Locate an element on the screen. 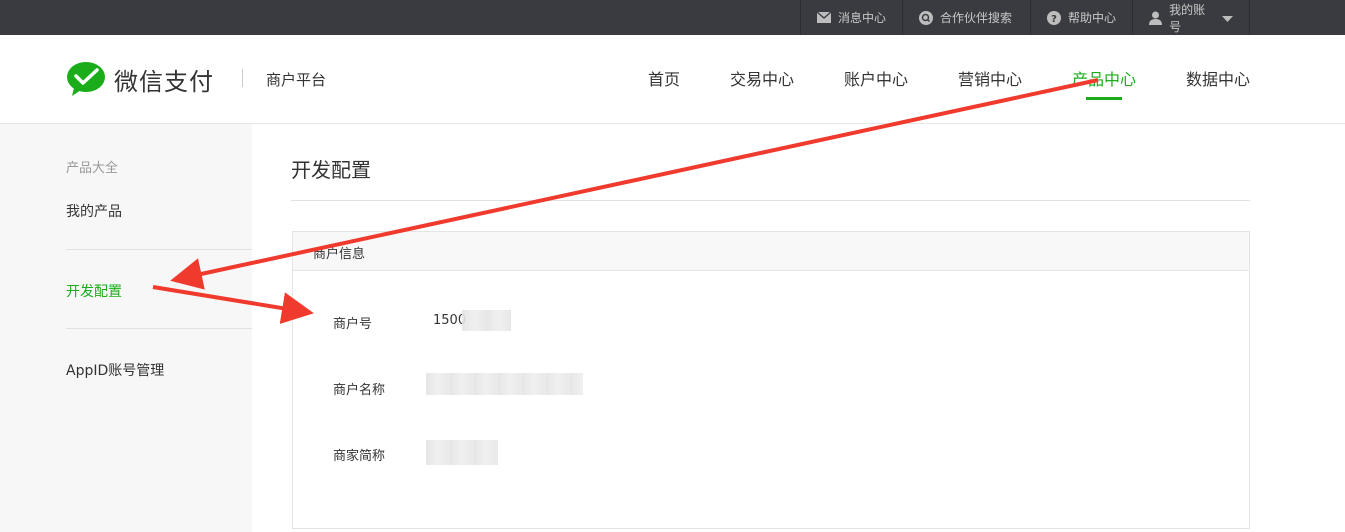 This screenshot has height=532, width=1345. nav-account: 账户中心 is located at coordinates (876, 78).